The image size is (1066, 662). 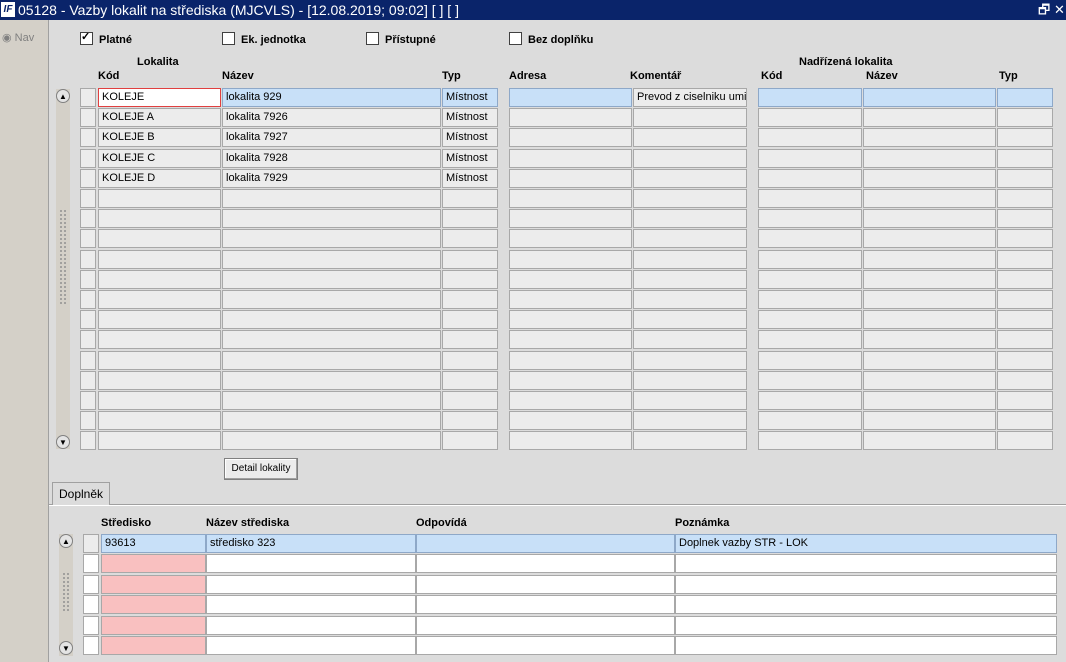 I want to click on table-cell: lokalita 7926, so click(x=331, y=118).